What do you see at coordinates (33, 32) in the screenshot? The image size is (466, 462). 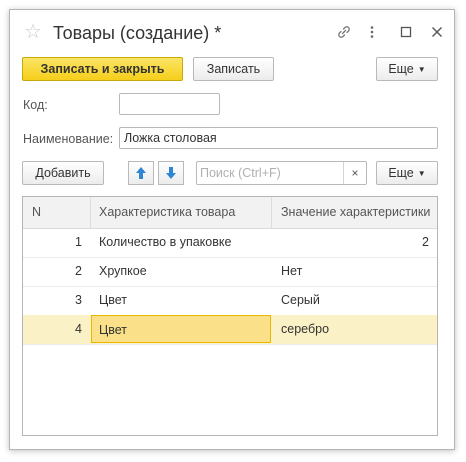 I see `favorite-star-icon: ☆` at bounding box center [33, 32].